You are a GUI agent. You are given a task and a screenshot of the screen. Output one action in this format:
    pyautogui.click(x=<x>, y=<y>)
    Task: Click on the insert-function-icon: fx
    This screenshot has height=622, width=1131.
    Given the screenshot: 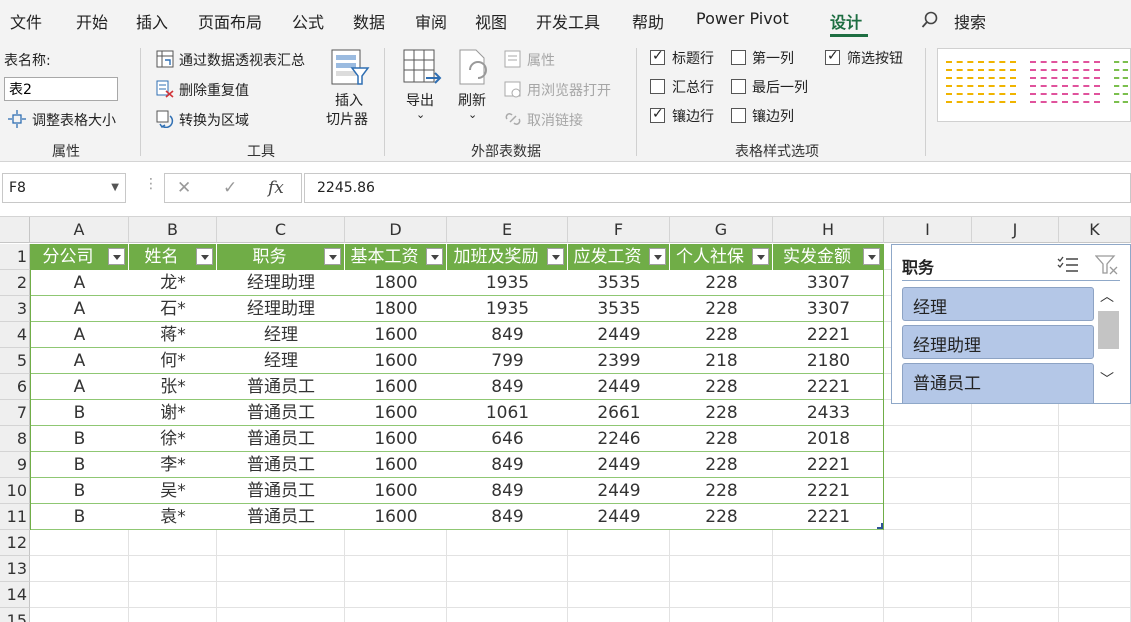 What is the action you would take?
    pyautogui.click(x=276, y=188)
    